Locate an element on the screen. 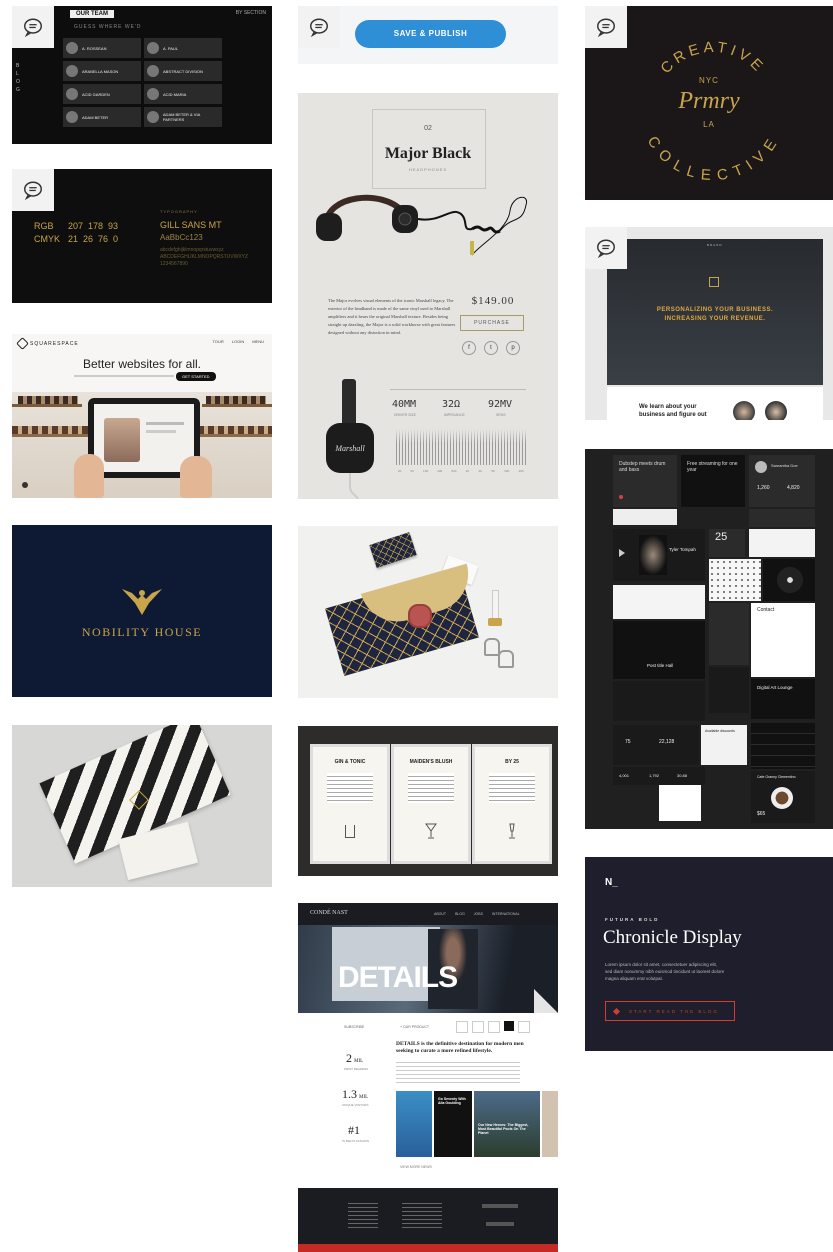 Image resolution: width=833 pixels, height=1252 pixels. article-card: Go Seventy With Alia Goulding is located at coordinates (453, 1124).